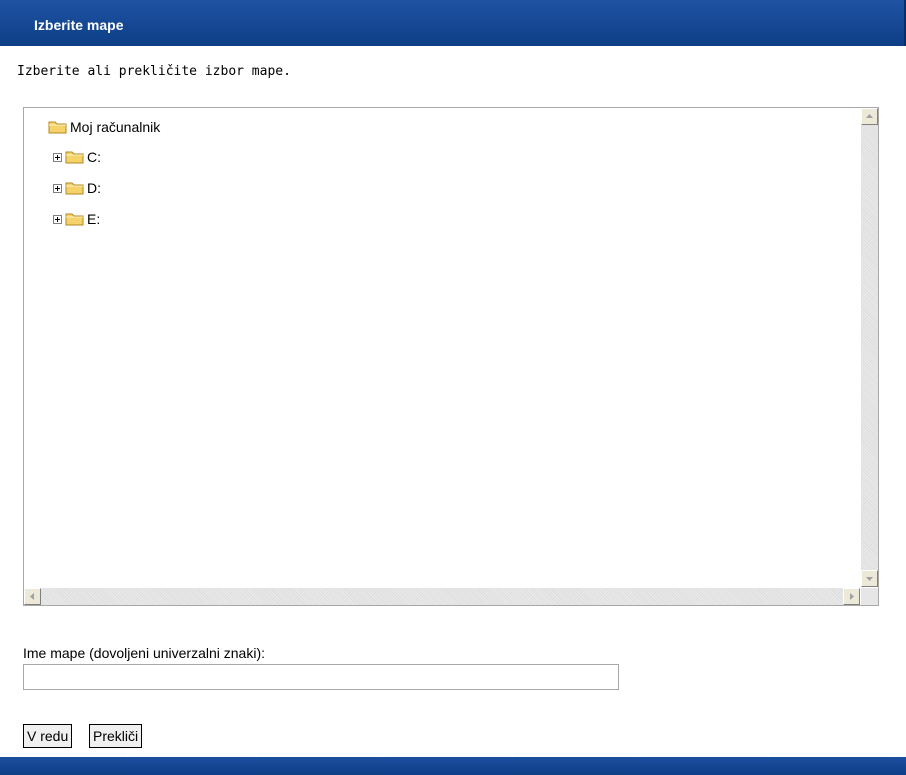 Image resolution: width=906 pixels, height=775 pixels. I want to click on instruction-text: Izberite ali prekličite izbor mape., so click(154, 71).